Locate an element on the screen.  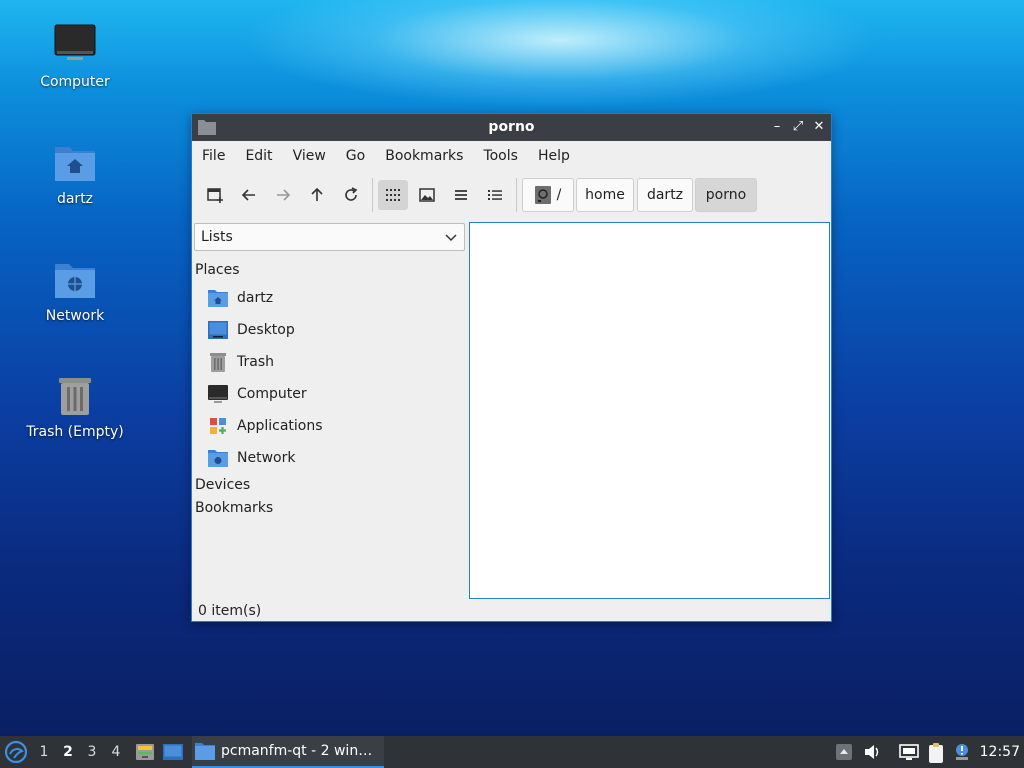
tray-updates is located at coordinates (962, 752).